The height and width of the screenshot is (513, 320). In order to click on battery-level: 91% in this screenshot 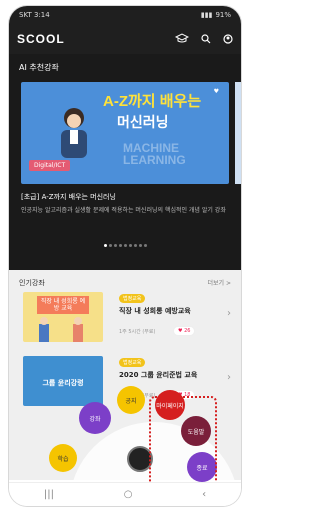, I will do `click(223, 15)`.